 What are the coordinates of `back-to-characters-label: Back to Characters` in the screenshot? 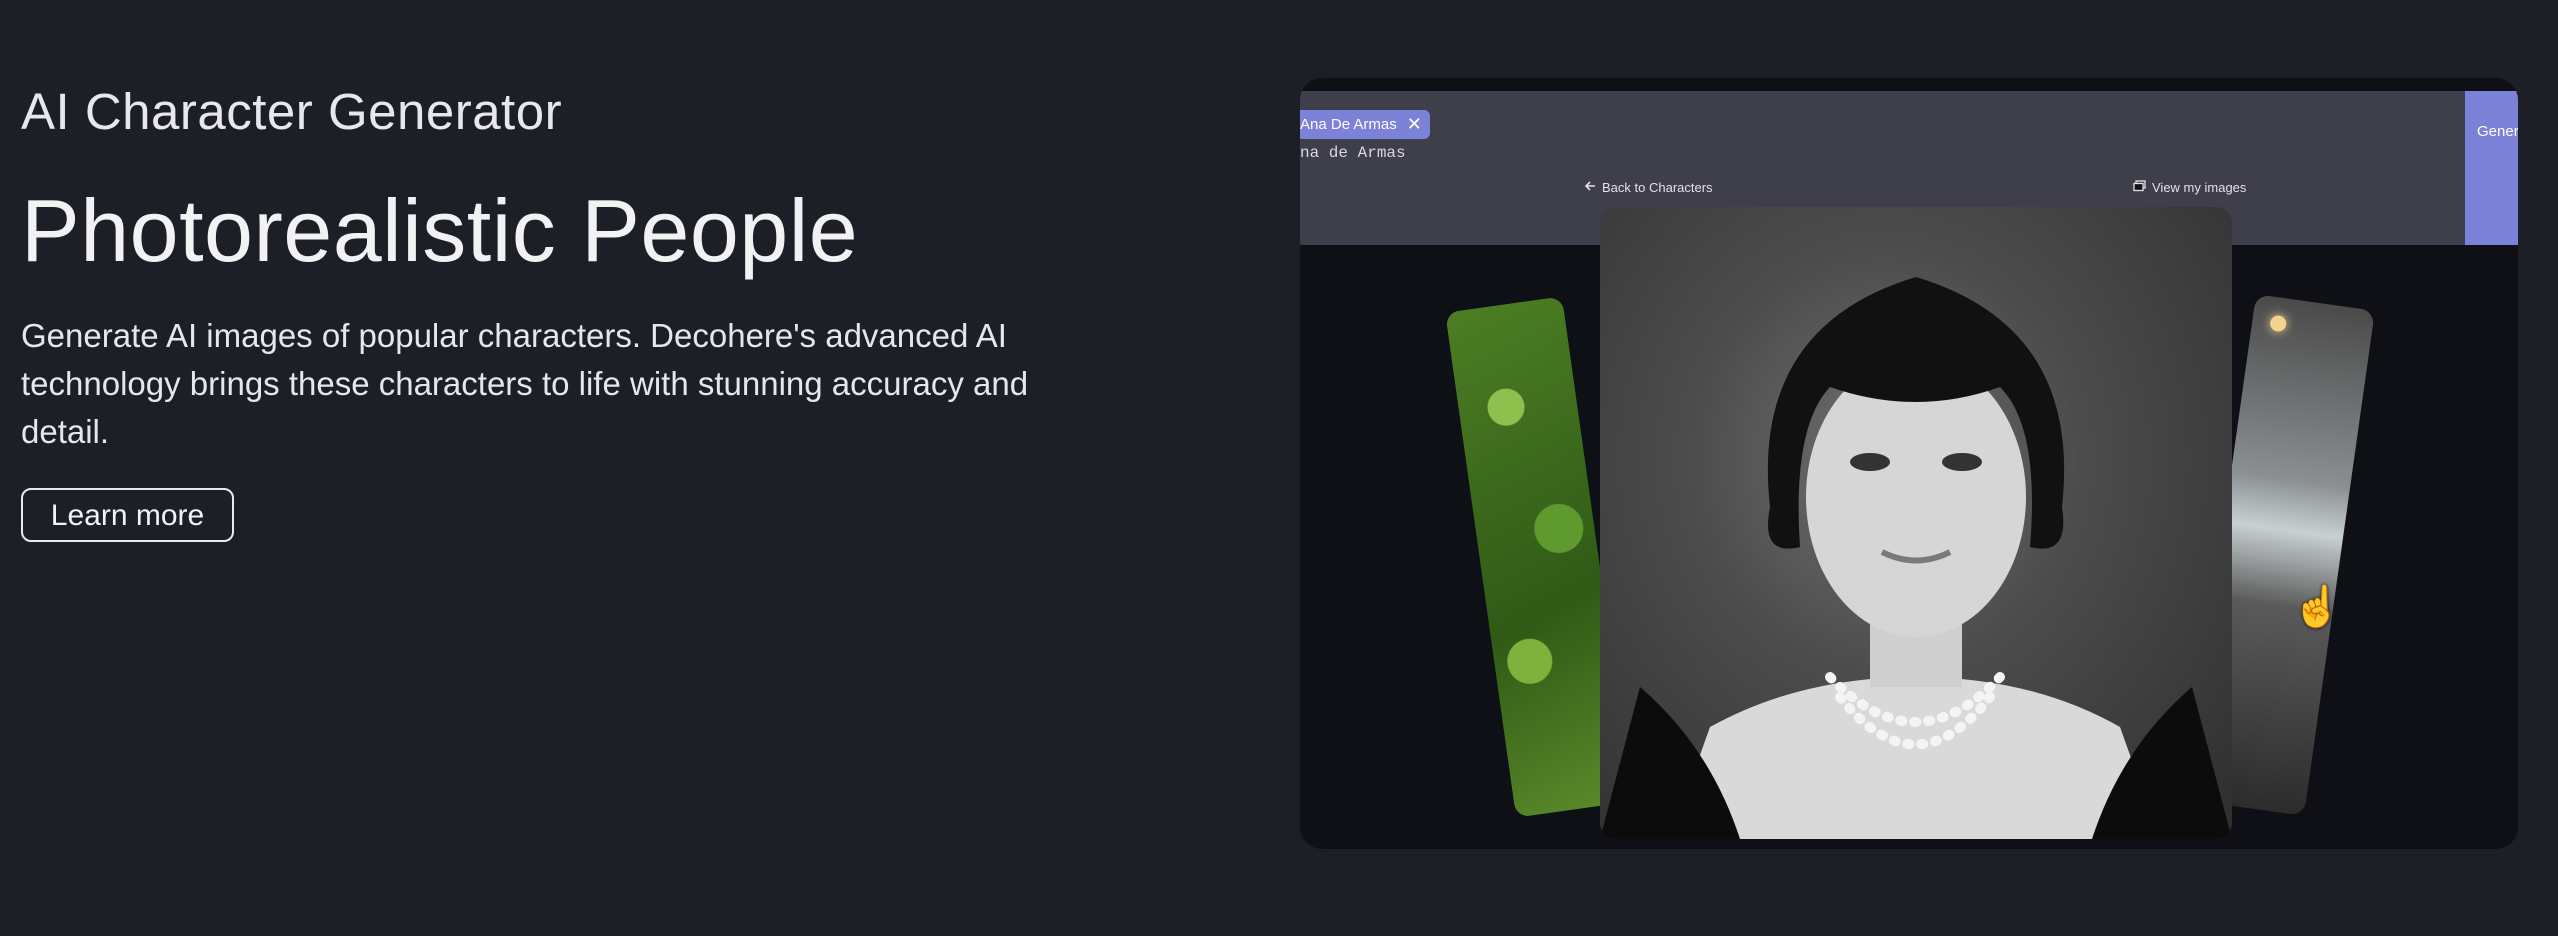 It's located at (1657, 187).